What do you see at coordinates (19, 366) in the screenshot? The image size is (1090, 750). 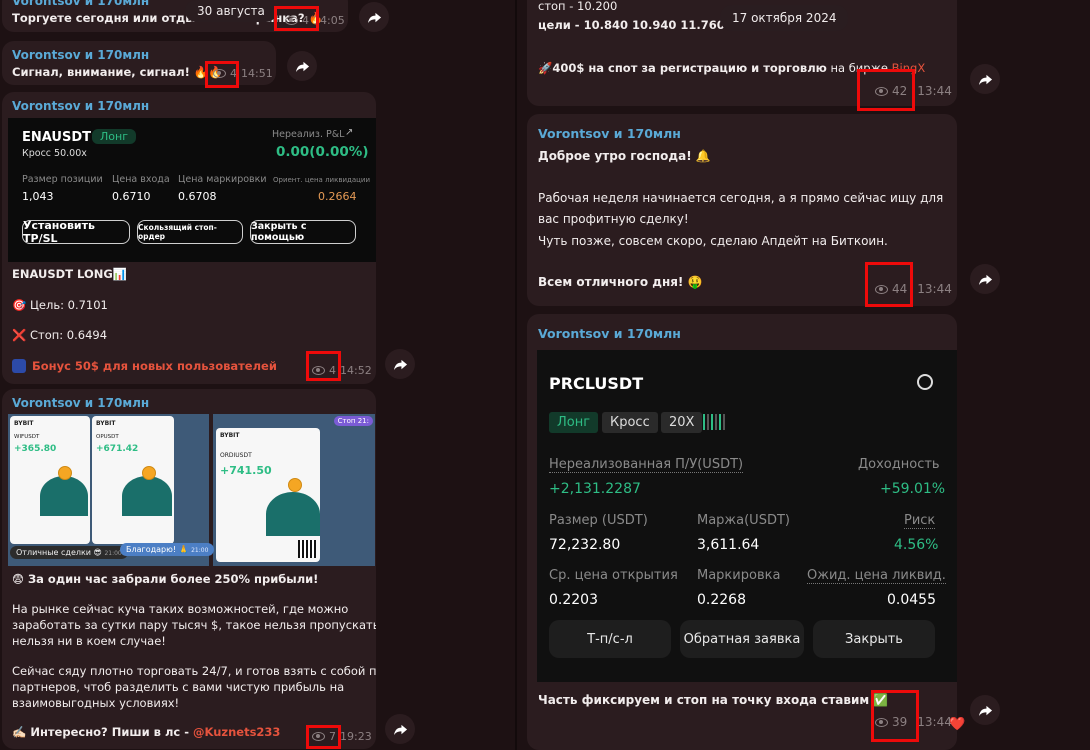 I see `bingx-badge-icon` at bounding box center [19, 366].